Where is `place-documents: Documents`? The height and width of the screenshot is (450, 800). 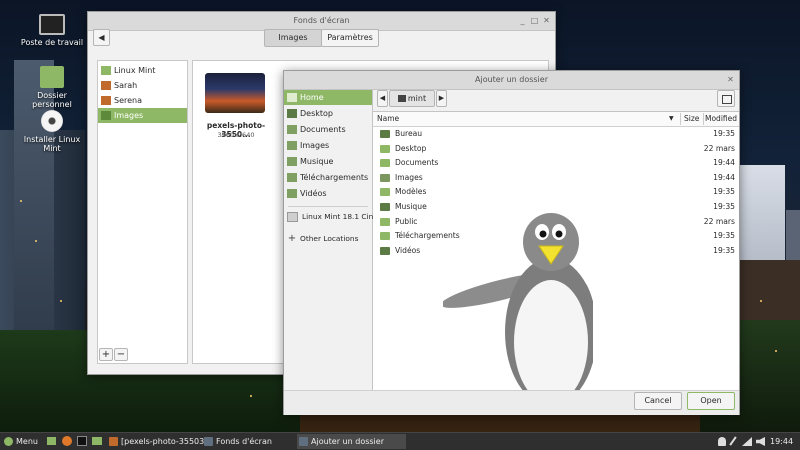 place-documents: Documents is located at coordinates (328, 129).